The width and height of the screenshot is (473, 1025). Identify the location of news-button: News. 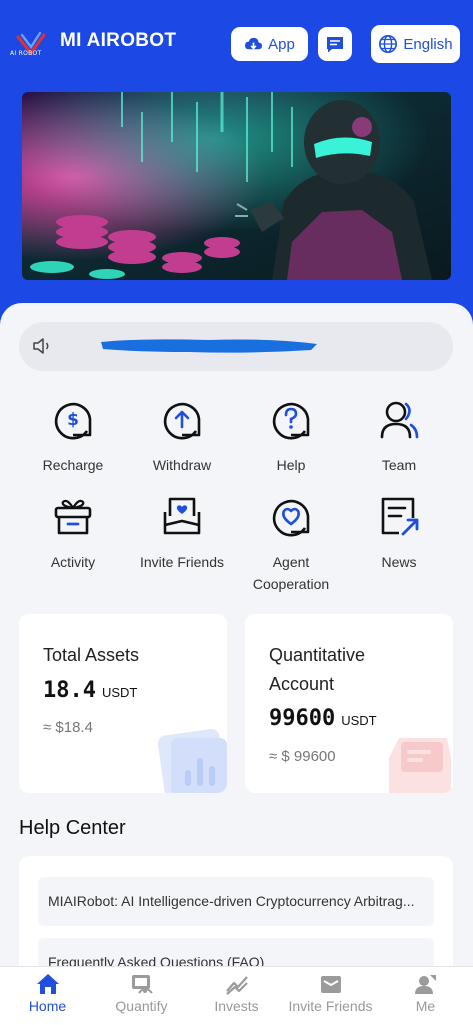
(399, 532).